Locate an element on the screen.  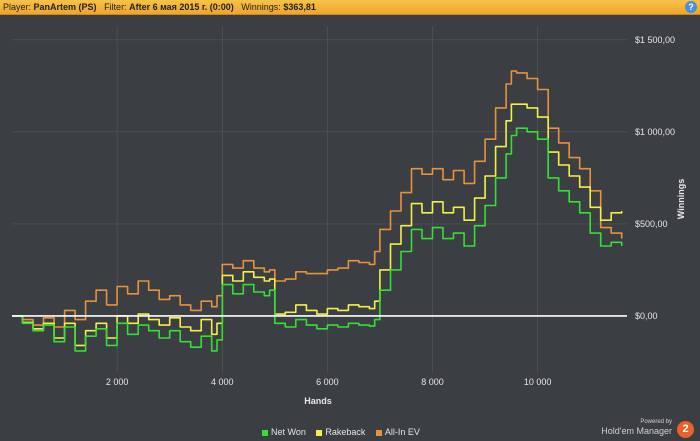
x-tick-label: 10 000 is located at coordinates (538, 382).